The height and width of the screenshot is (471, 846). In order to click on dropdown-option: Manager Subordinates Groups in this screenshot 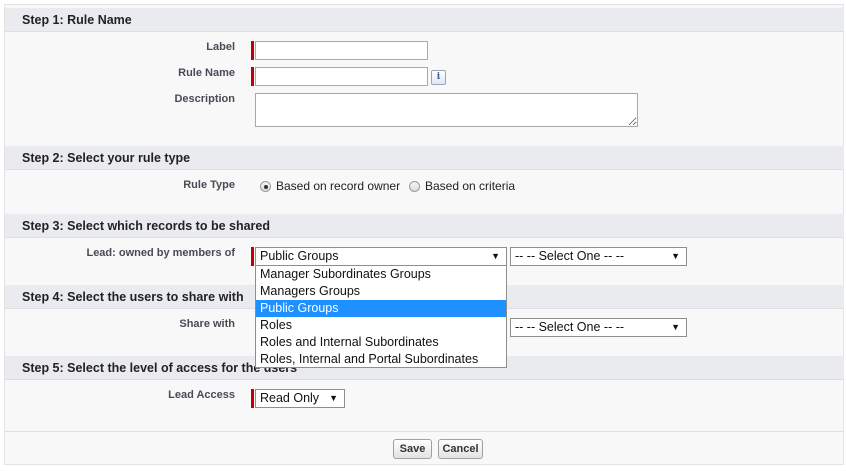, I will do `click(381, 274)`.